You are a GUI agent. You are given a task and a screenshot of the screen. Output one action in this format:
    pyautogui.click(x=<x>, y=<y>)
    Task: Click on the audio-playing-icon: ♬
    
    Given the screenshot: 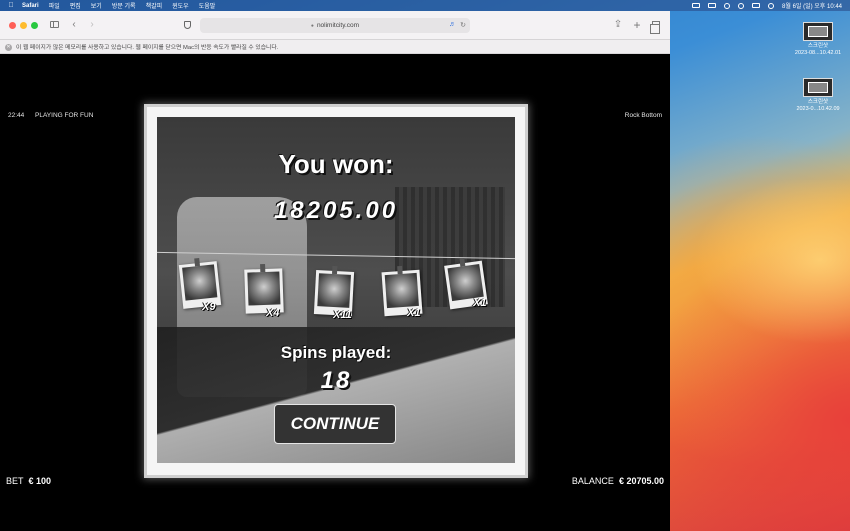 What is the action you would take?
    pyautogui.click(x=452, y=24)
    